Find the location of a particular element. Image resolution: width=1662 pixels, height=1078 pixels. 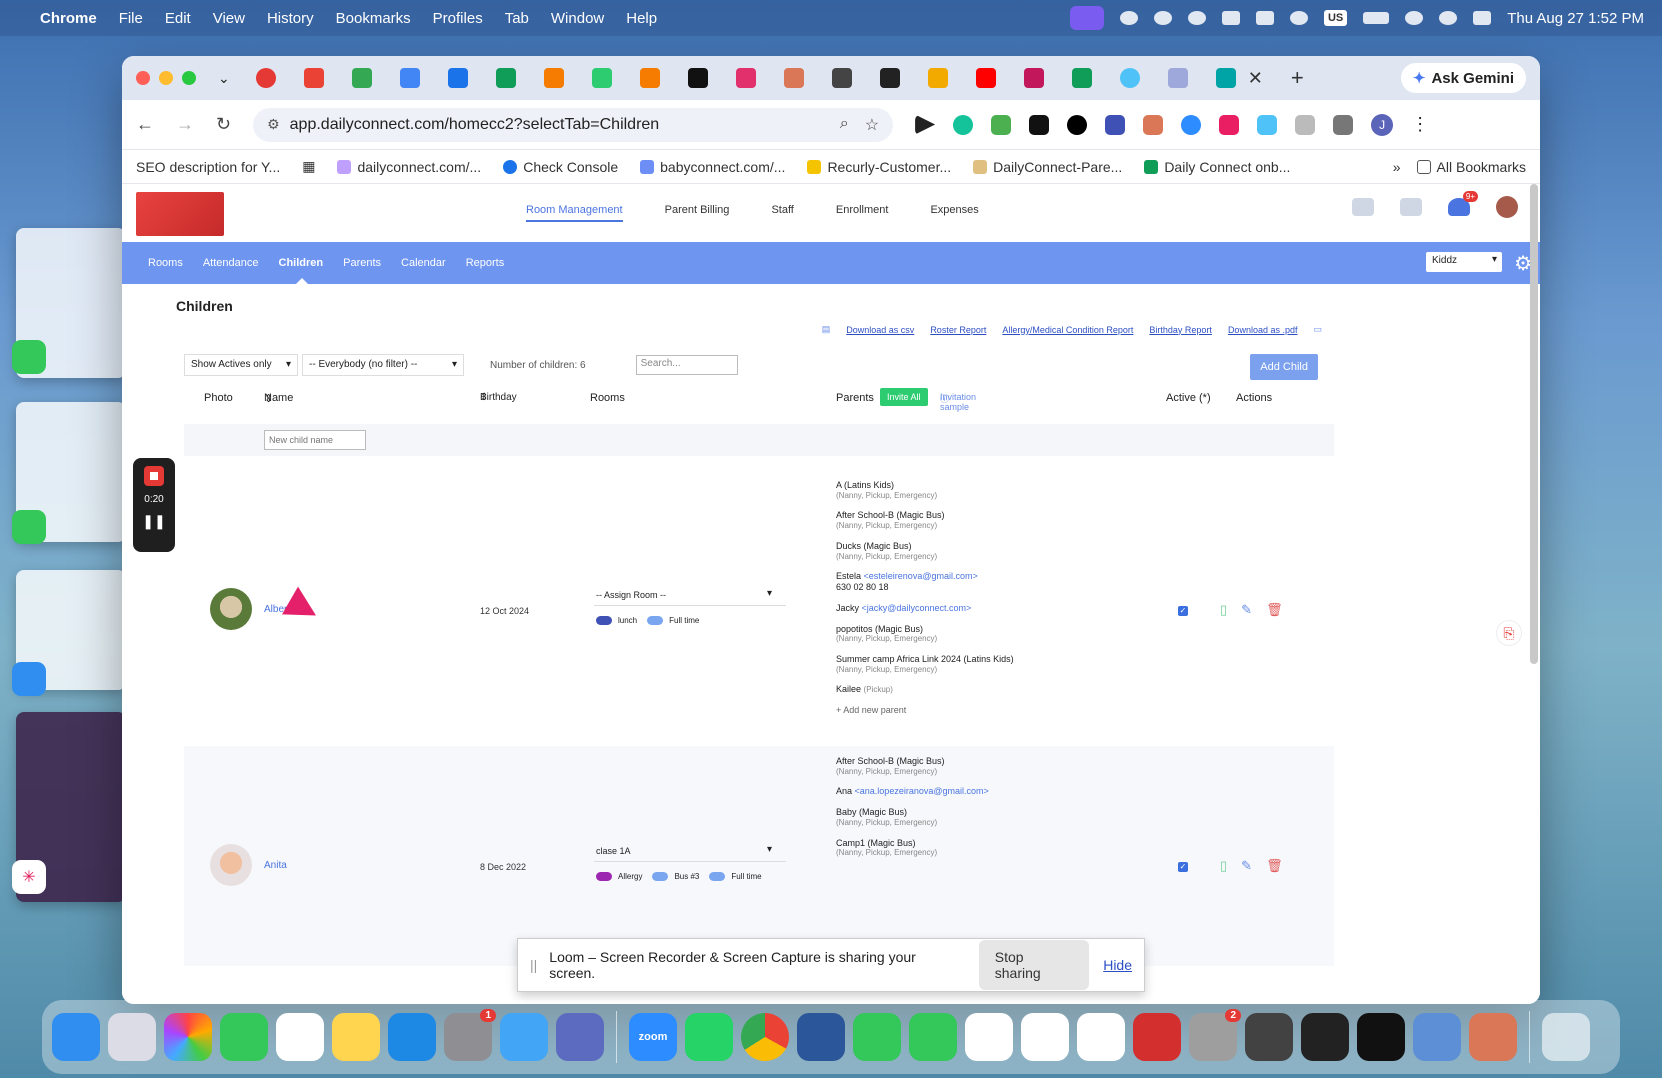

tab-list-icon: ⌄ is located at coordinates (224, 78).